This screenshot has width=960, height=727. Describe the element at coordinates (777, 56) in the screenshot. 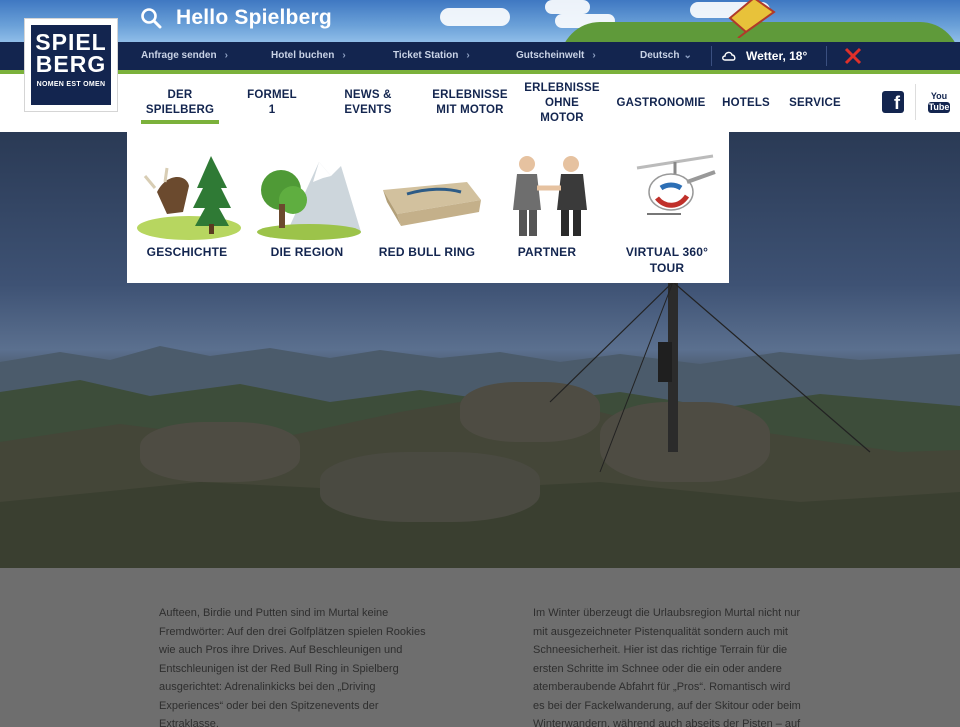

I see `weather-text: Wetter, 18°` at that location.